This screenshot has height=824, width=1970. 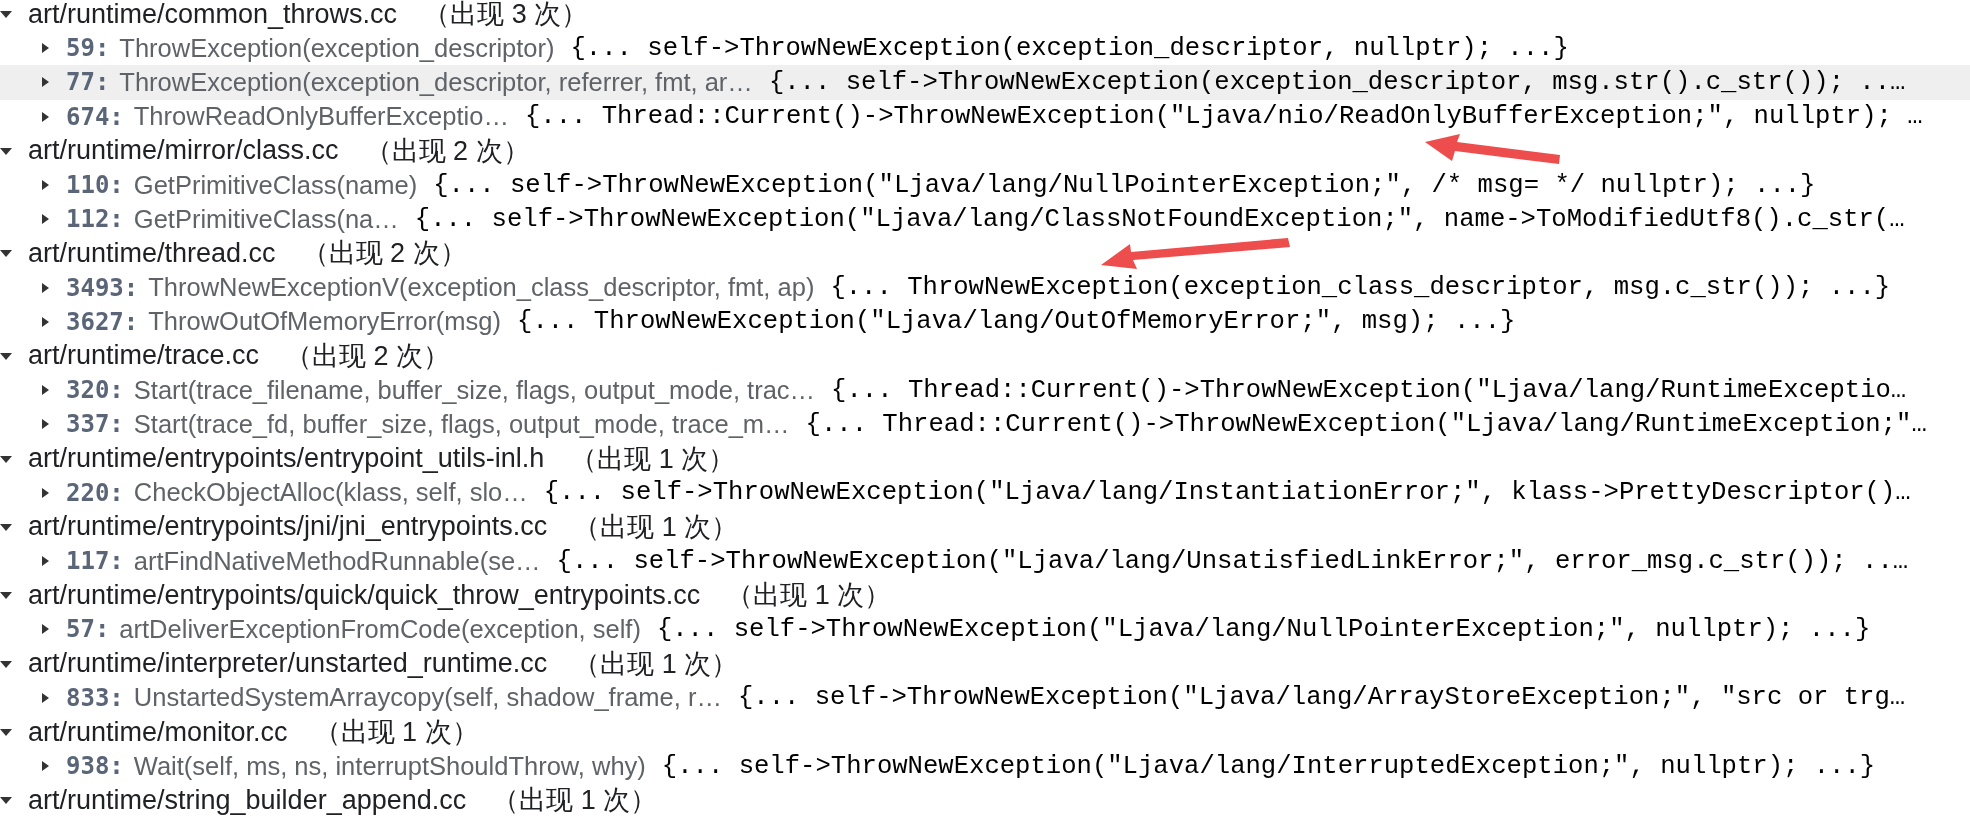 I want to click on file-path: art/runtime/mirror/class.cc, so click(x=183, y=151).